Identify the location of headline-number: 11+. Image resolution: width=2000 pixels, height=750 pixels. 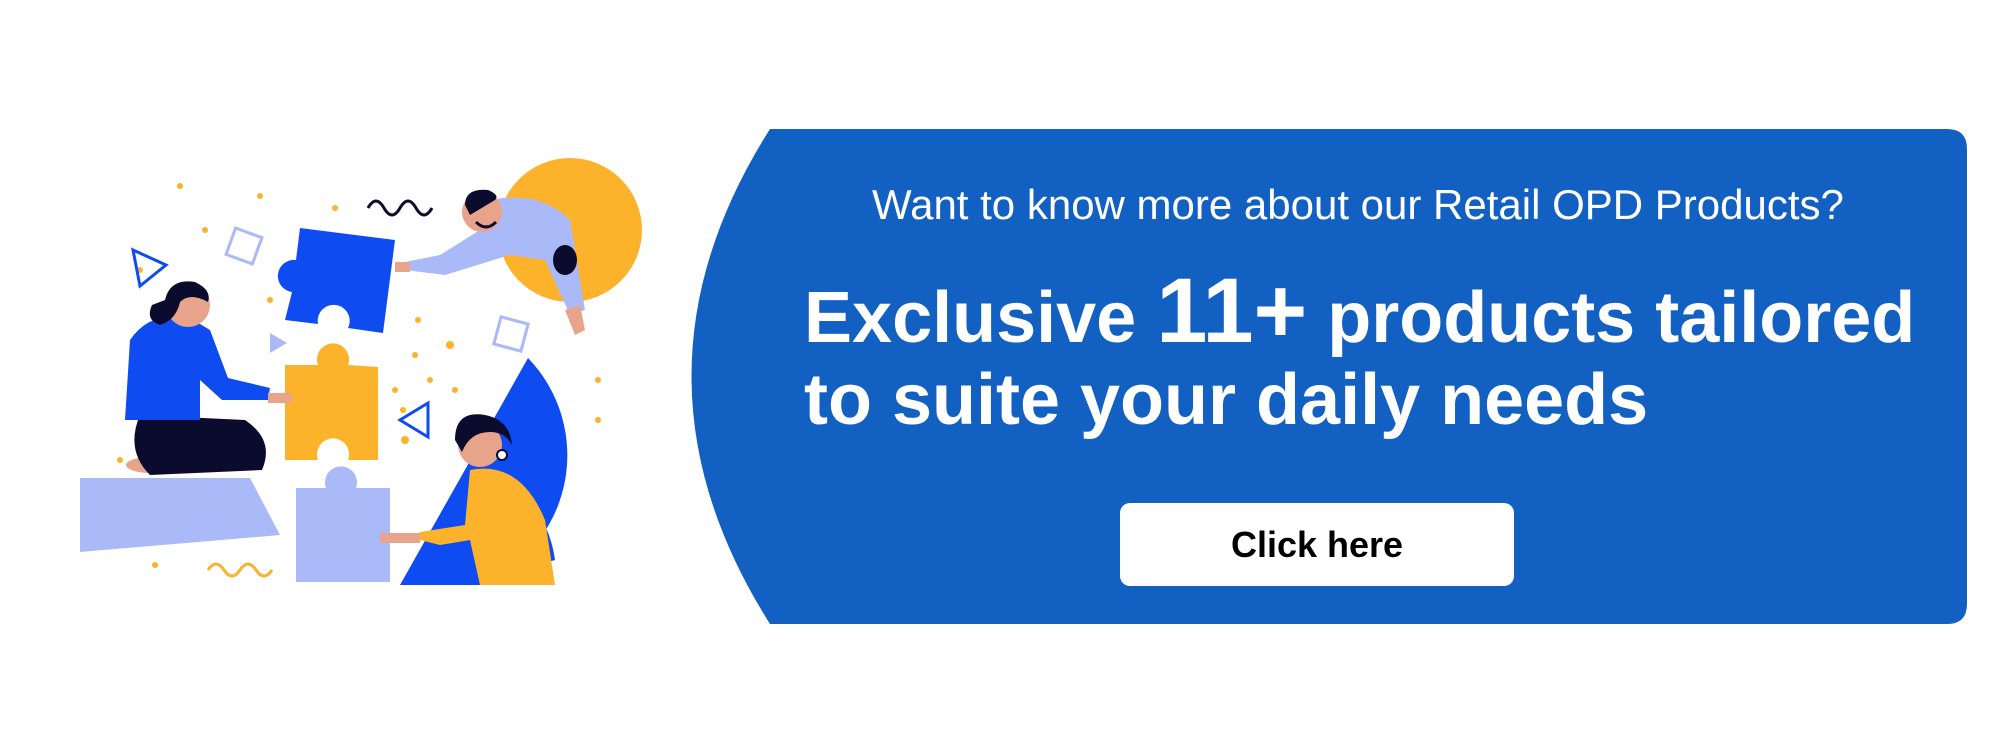
(1232, 311).